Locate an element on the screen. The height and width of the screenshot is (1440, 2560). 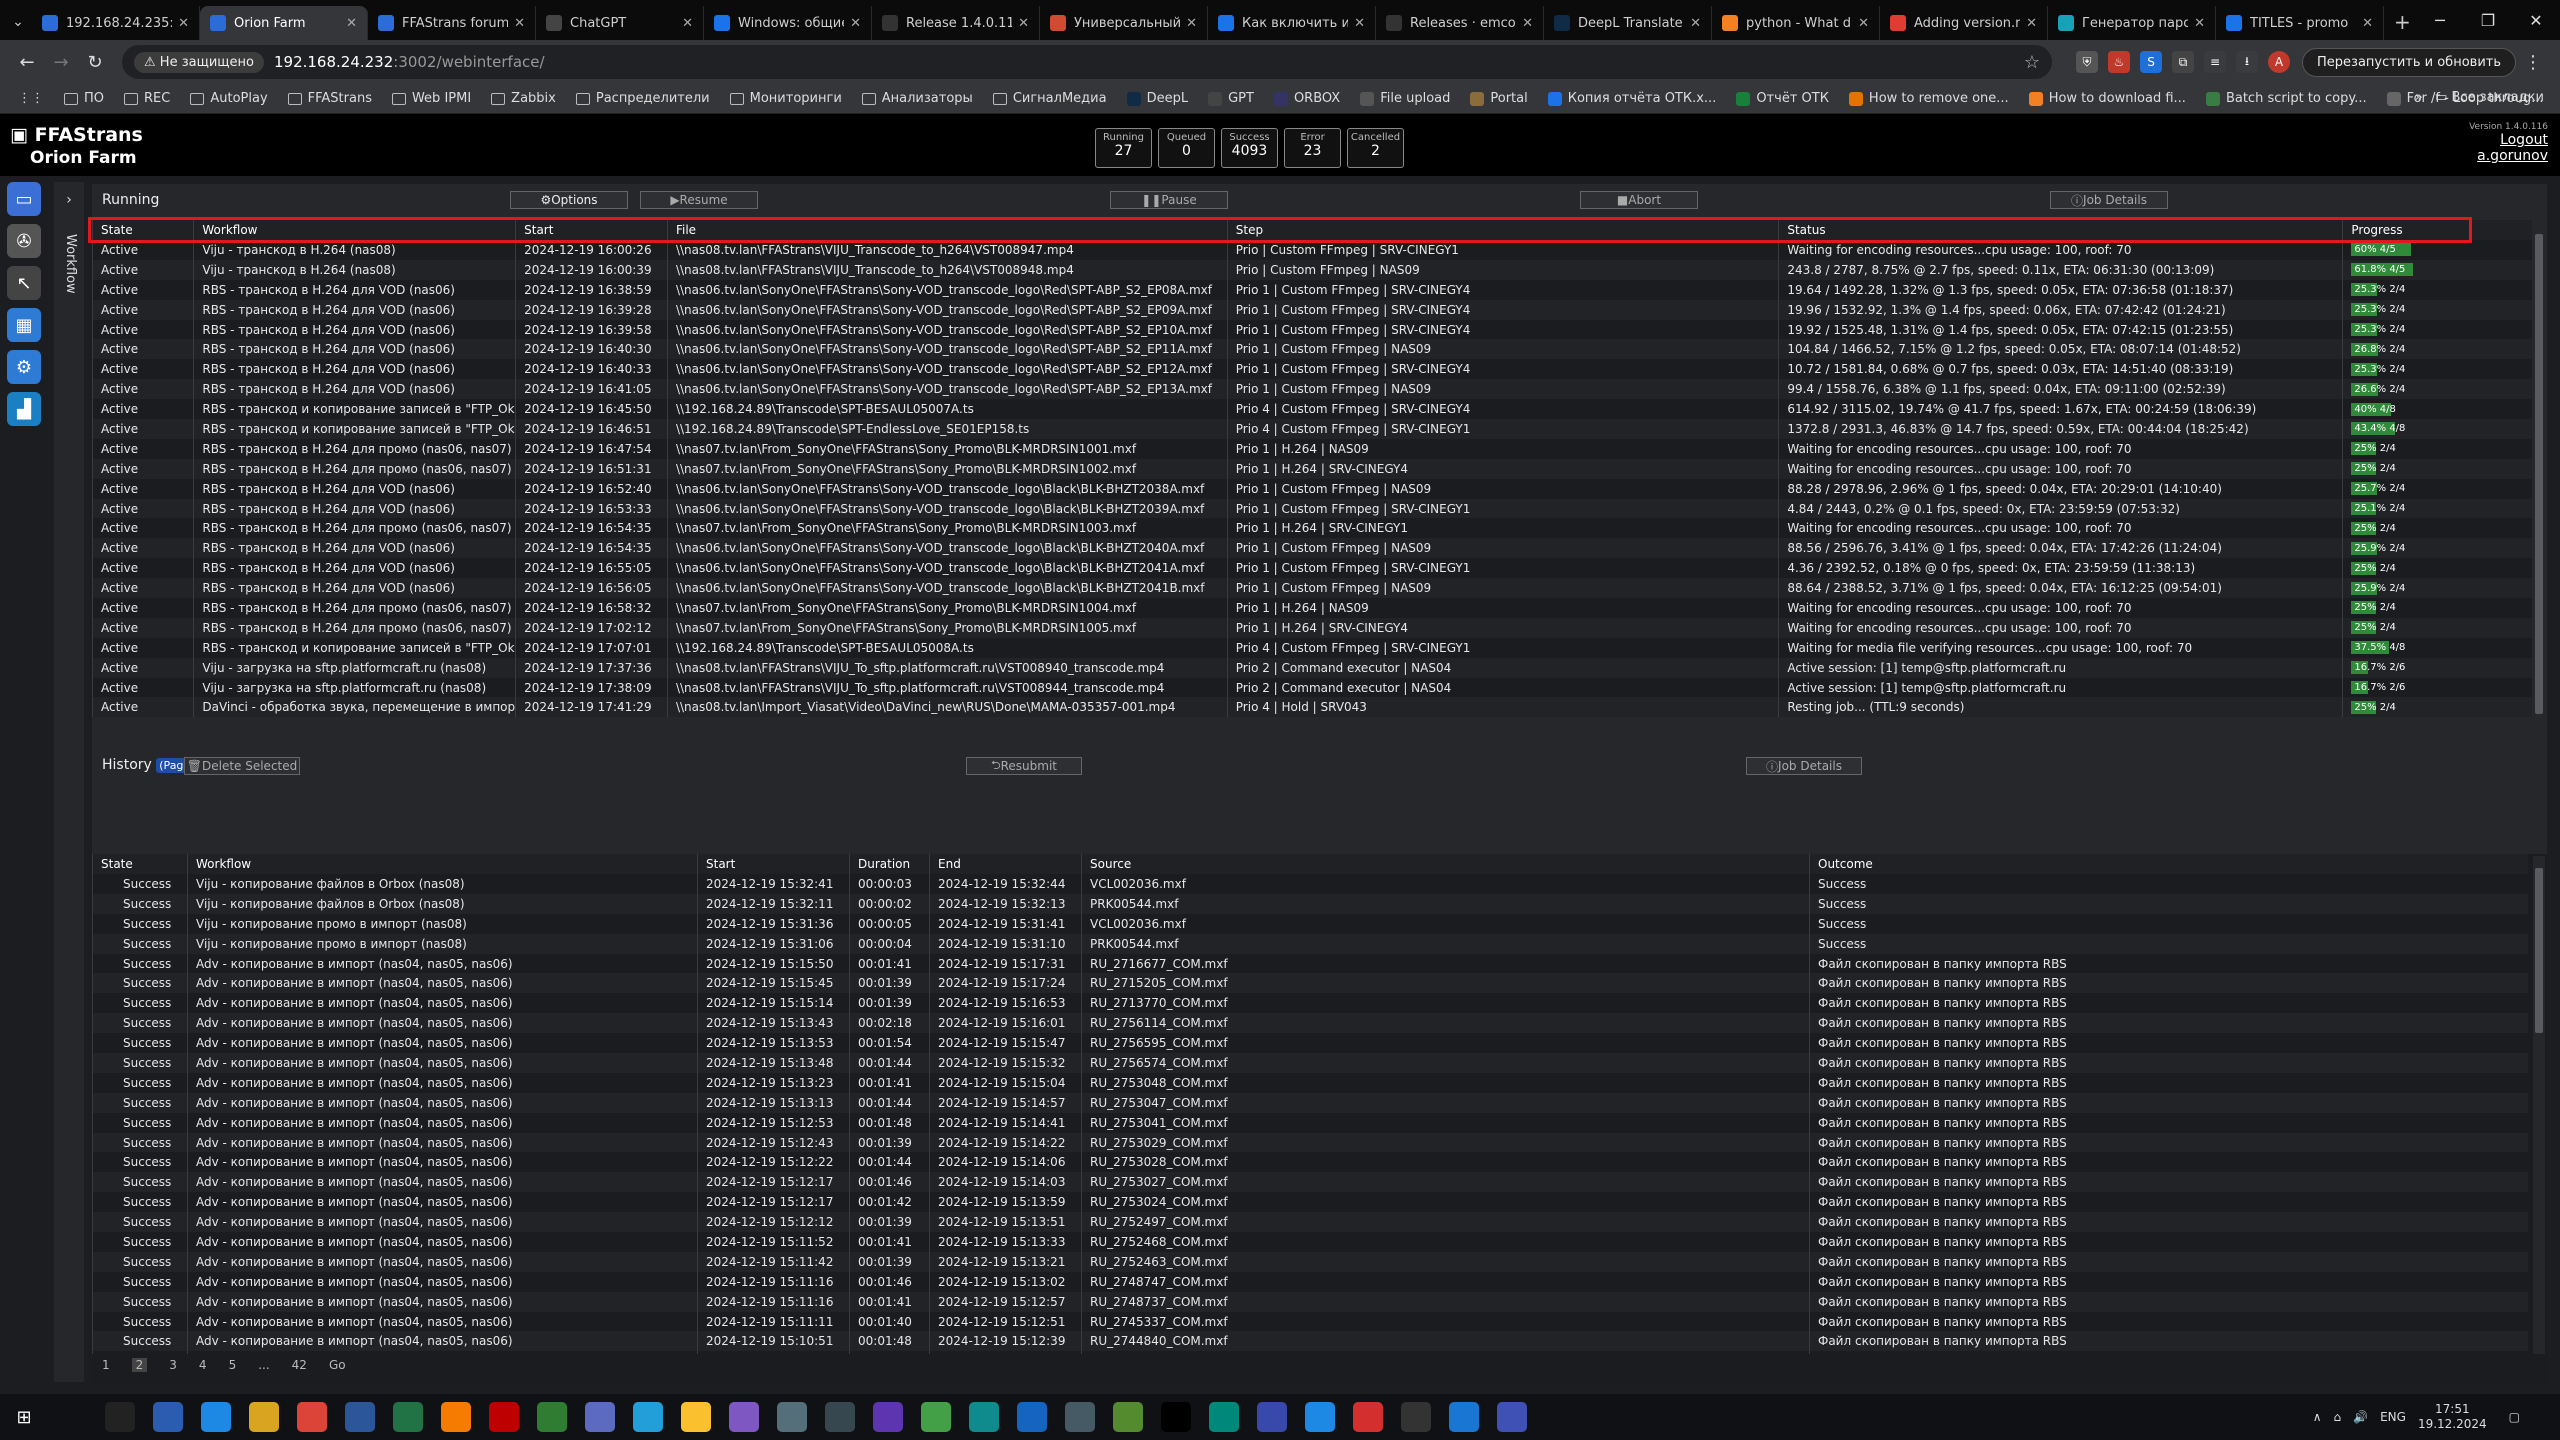
browser-tab: Releases · emcod ✕ is located at coordinates (1460, 23).